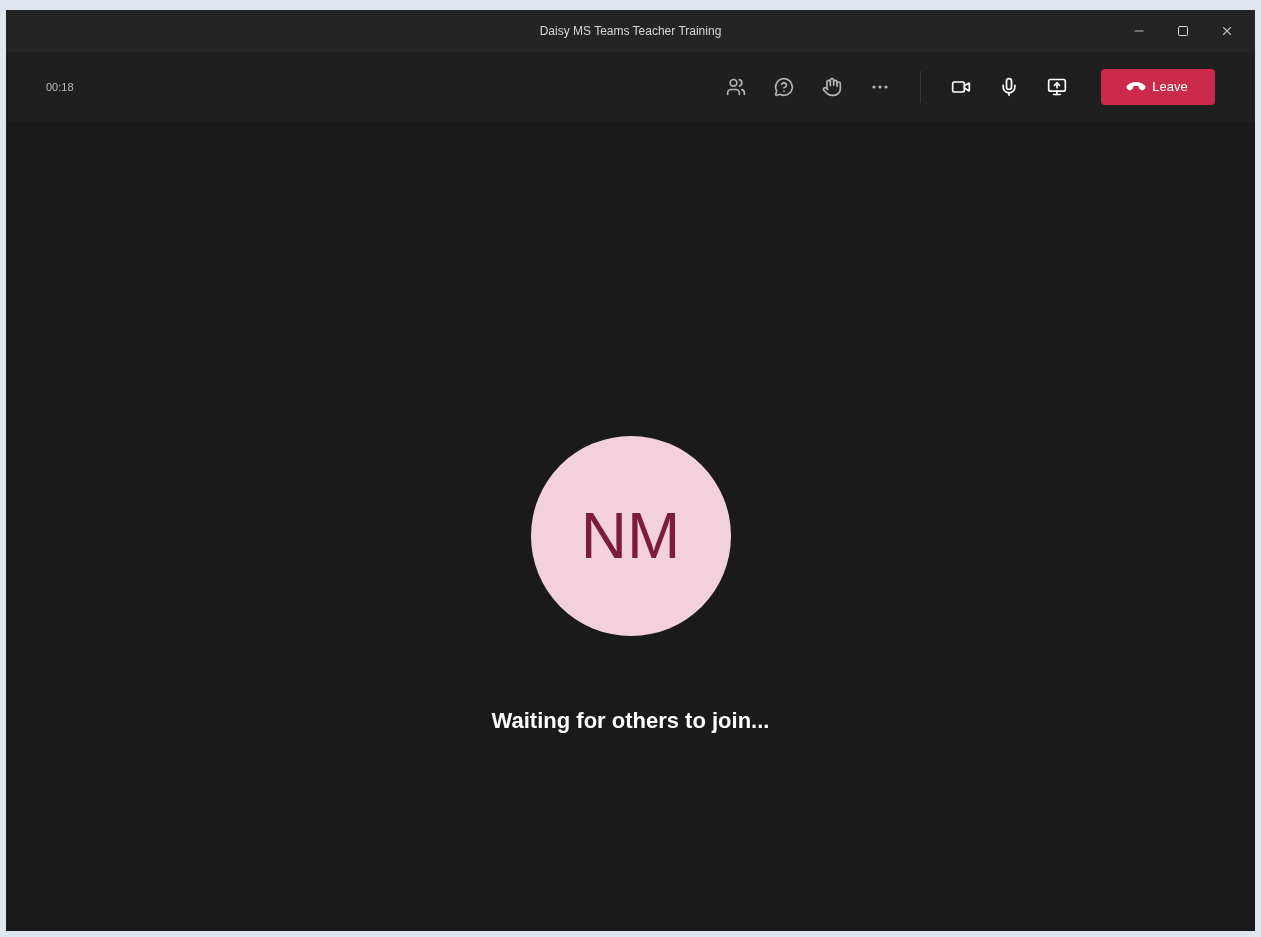  What do you see at coordinates (630, 31) in the screenshot?
I see `window-title: Daisy MS Teams Teacher Training` at bounding box center [630, 31].